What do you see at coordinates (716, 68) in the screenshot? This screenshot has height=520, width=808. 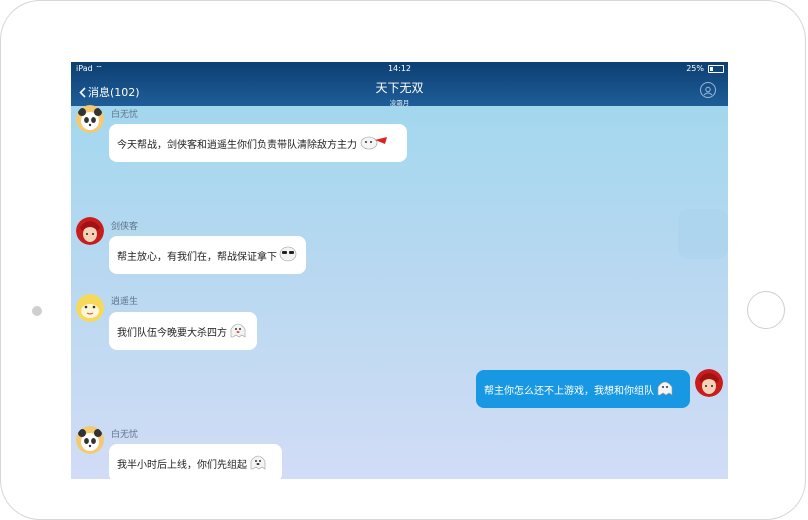 I see `battery-icon` at bounding box center [716, 68].